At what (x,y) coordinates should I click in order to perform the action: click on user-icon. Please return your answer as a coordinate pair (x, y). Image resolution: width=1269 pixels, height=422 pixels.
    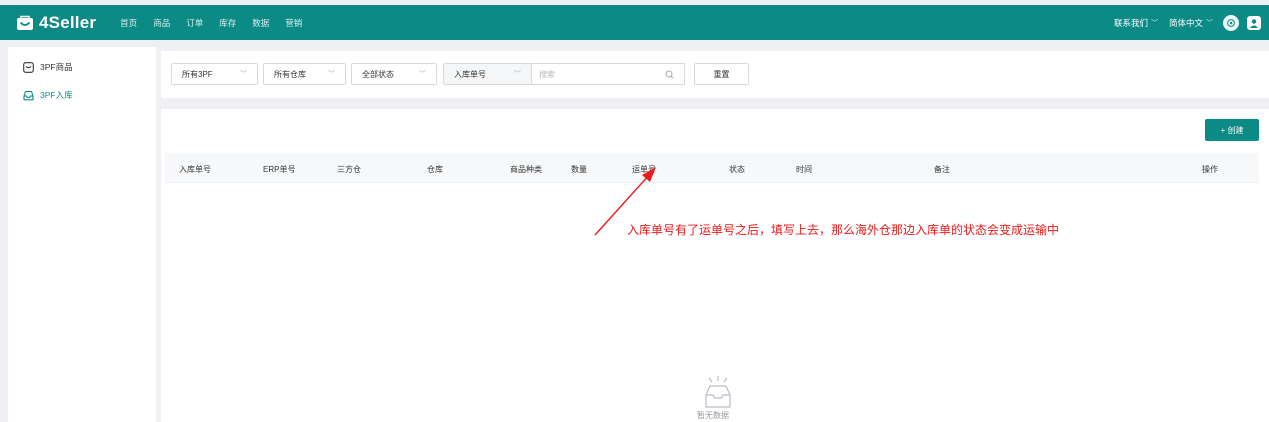
    Looking at the image, I should click on (1254, 23).